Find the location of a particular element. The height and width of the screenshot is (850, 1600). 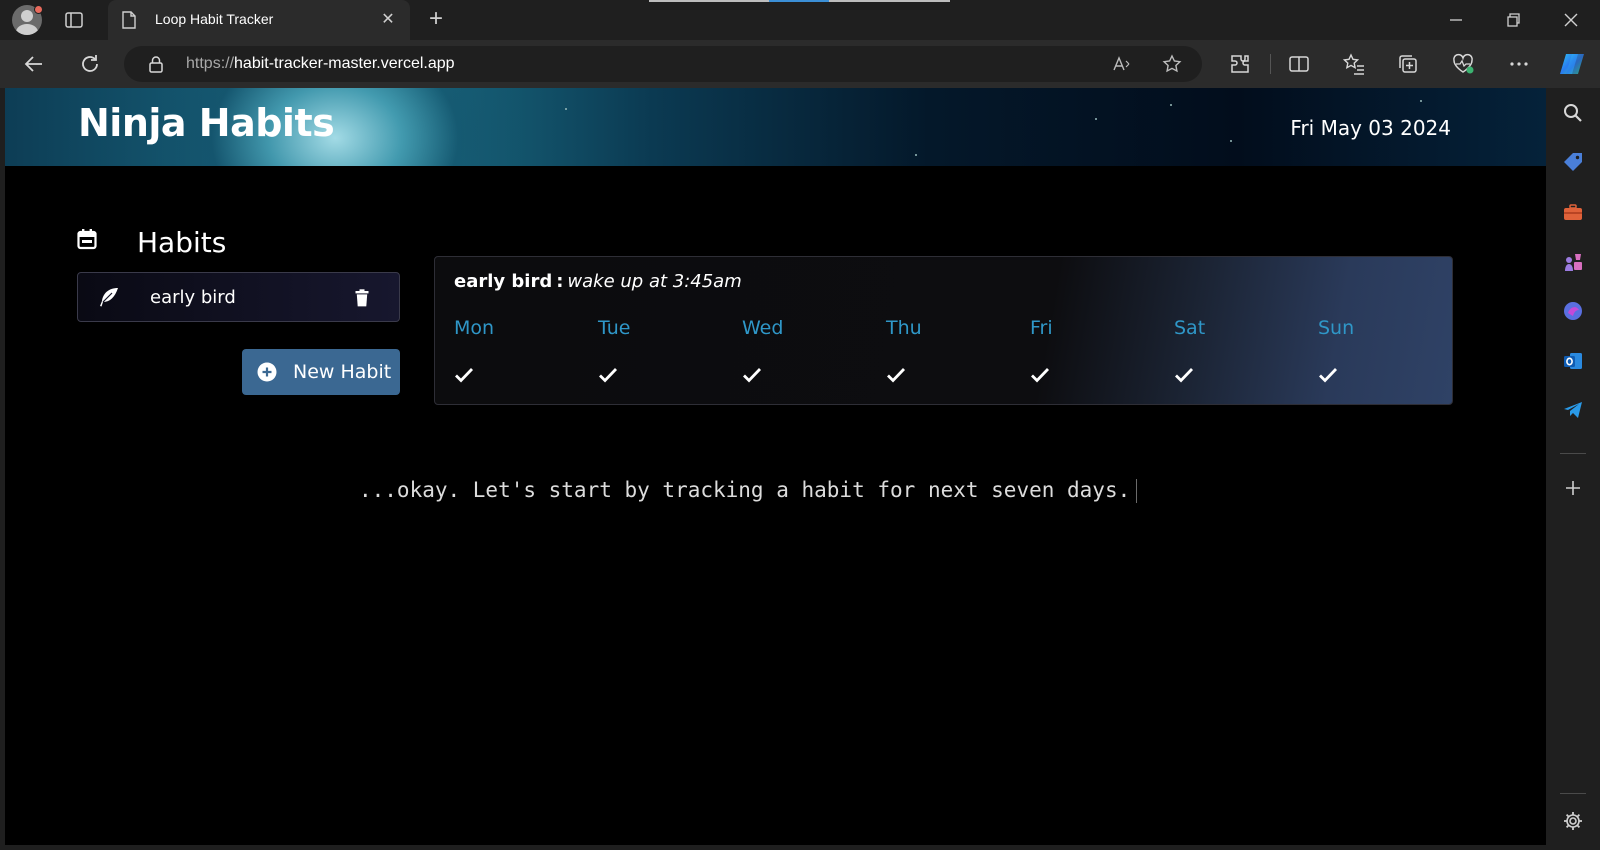

current-date: Fri May 03 2024 is located at coordinates (1370, 128).